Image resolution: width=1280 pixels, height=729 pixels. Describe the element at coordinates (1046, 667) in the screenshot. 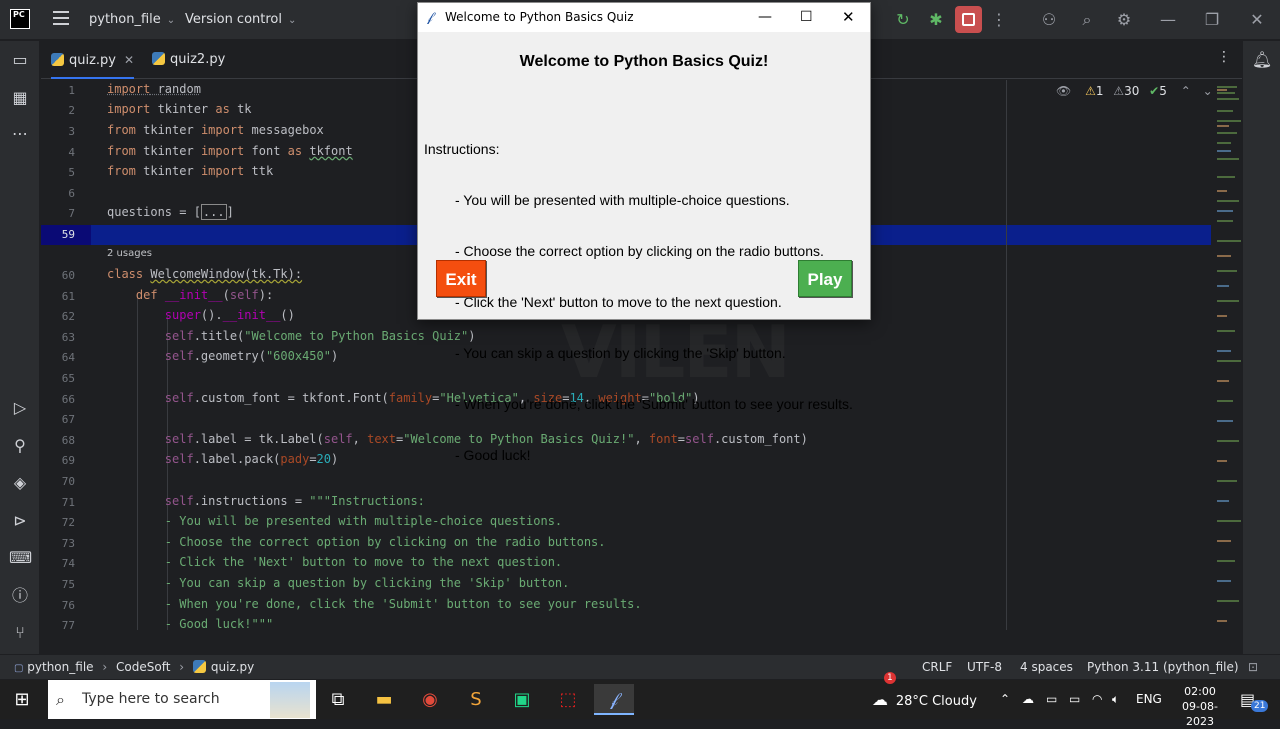

I see `indent-setting: 4 spaces` at that location.